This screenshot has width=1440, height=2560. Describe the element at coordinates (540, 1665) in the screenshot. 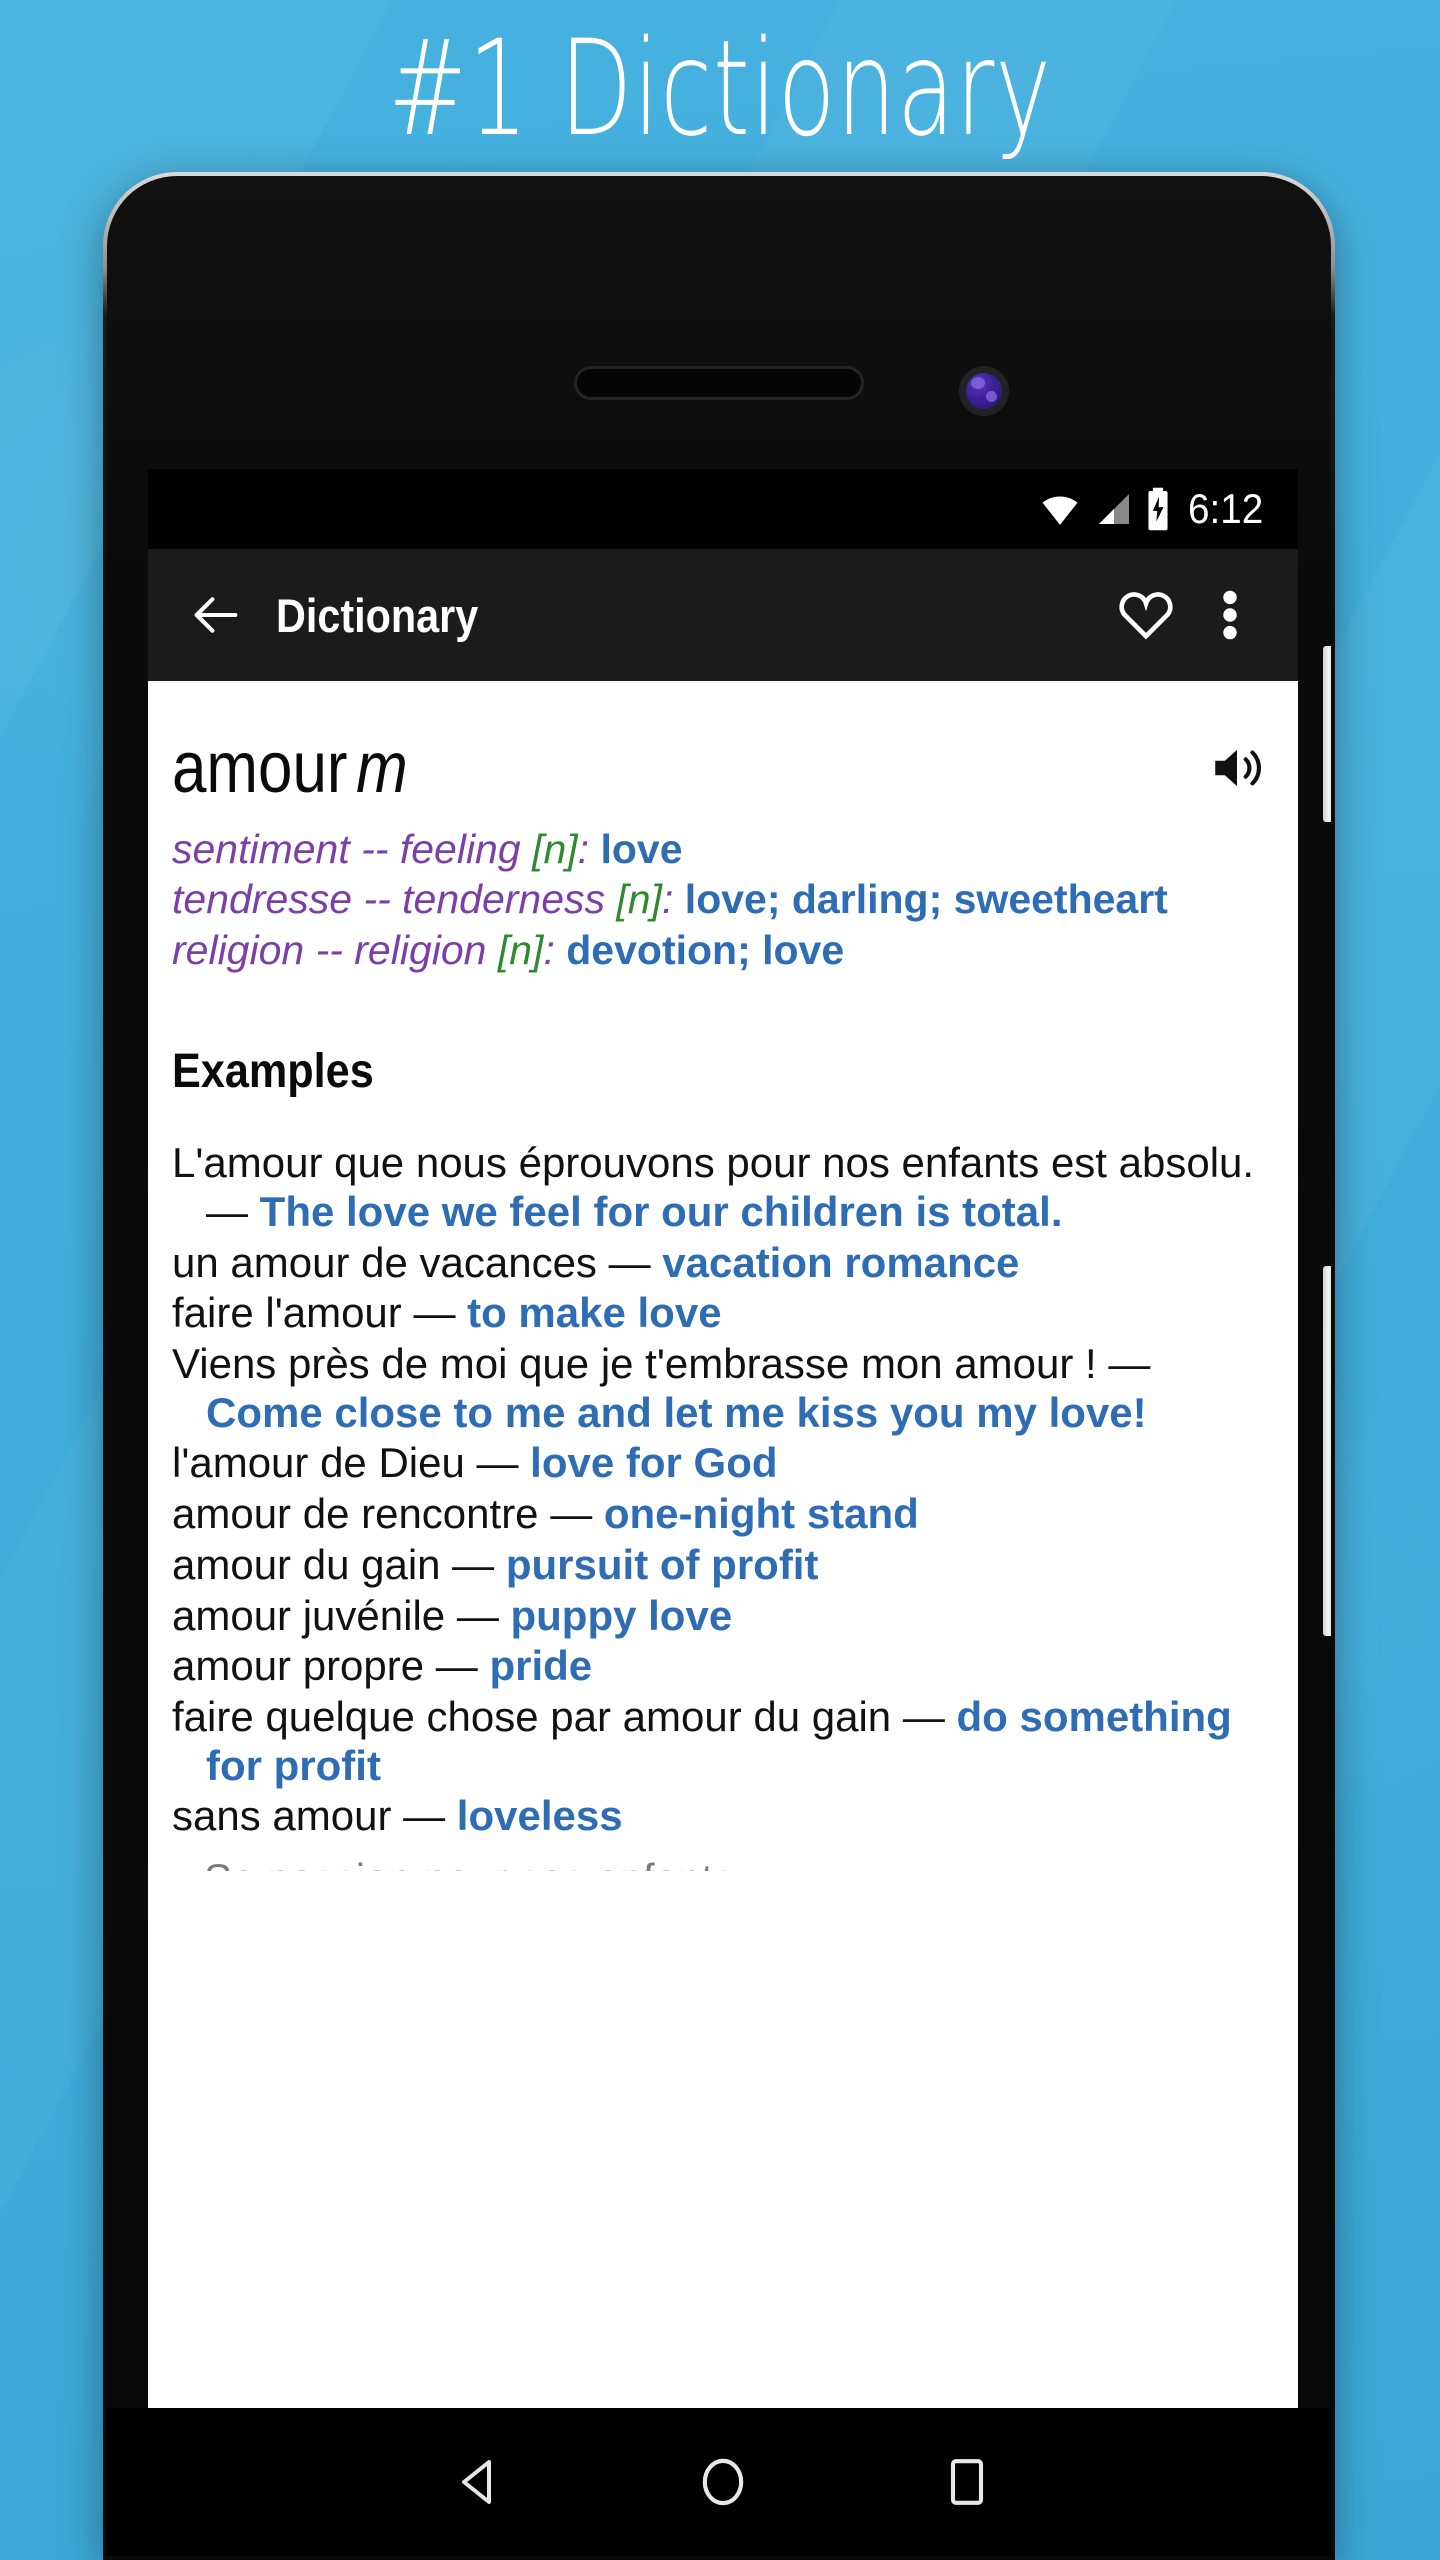

I see `example-translation: pride` at that location.